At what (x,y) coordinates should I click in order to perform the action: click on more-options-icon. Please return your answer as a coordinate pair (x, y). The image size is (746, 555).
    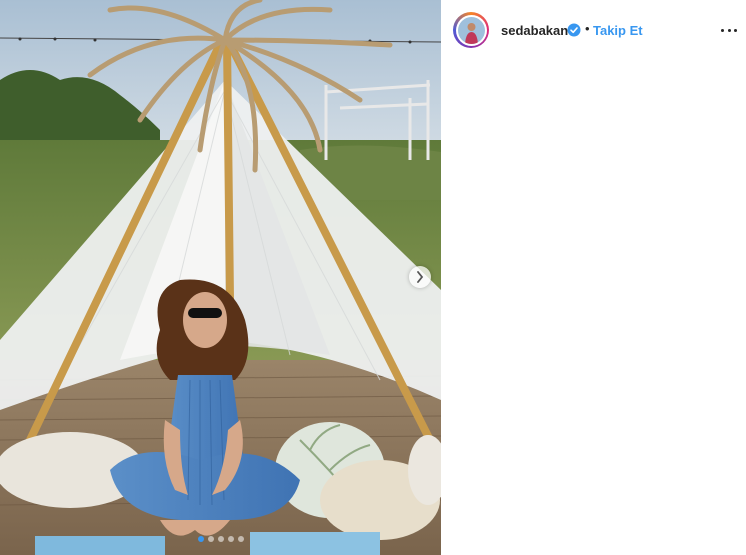
    Looking at the image, I should click on (729, 30).